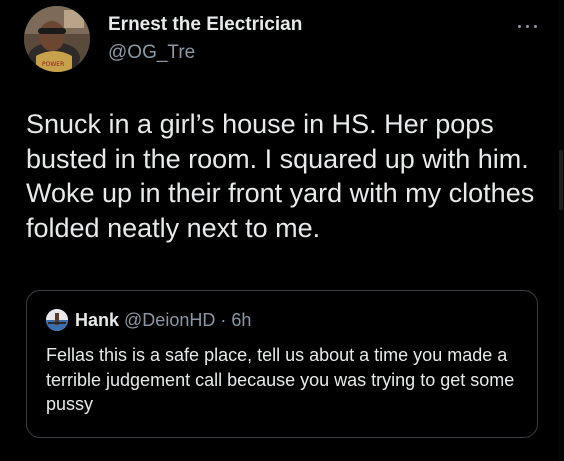 Image resolution: width=564 pixels, height=461 pixels. I want to click on quoted-timestamp: 6h, so click(241, 320).